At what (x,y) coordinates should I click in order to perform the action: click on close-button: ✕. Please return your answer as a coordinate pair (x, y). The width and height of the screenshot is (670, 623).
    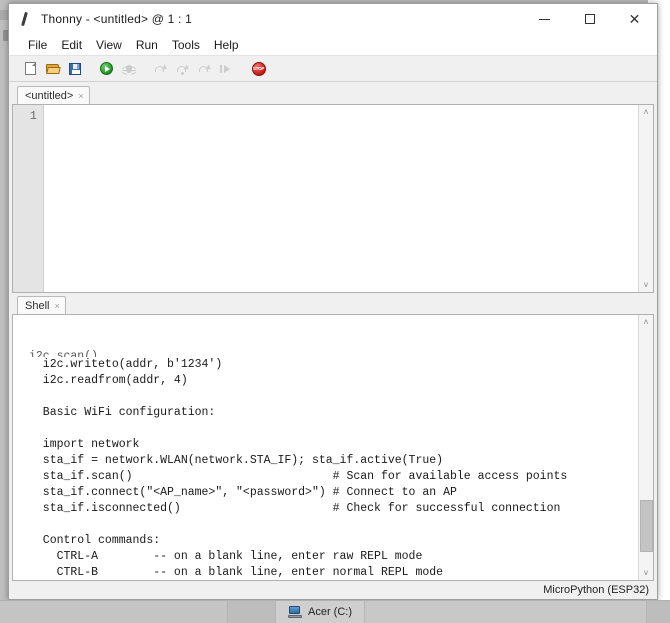
    Looking at the image, I should click on (634, 19).